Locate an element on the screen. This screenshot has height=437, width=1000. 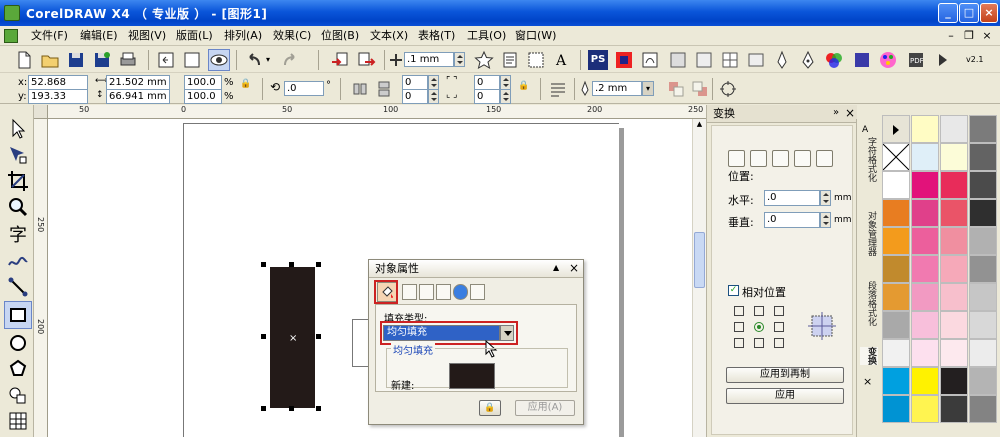
smart-fill-tool-icon is located at coordinates (18, 287).